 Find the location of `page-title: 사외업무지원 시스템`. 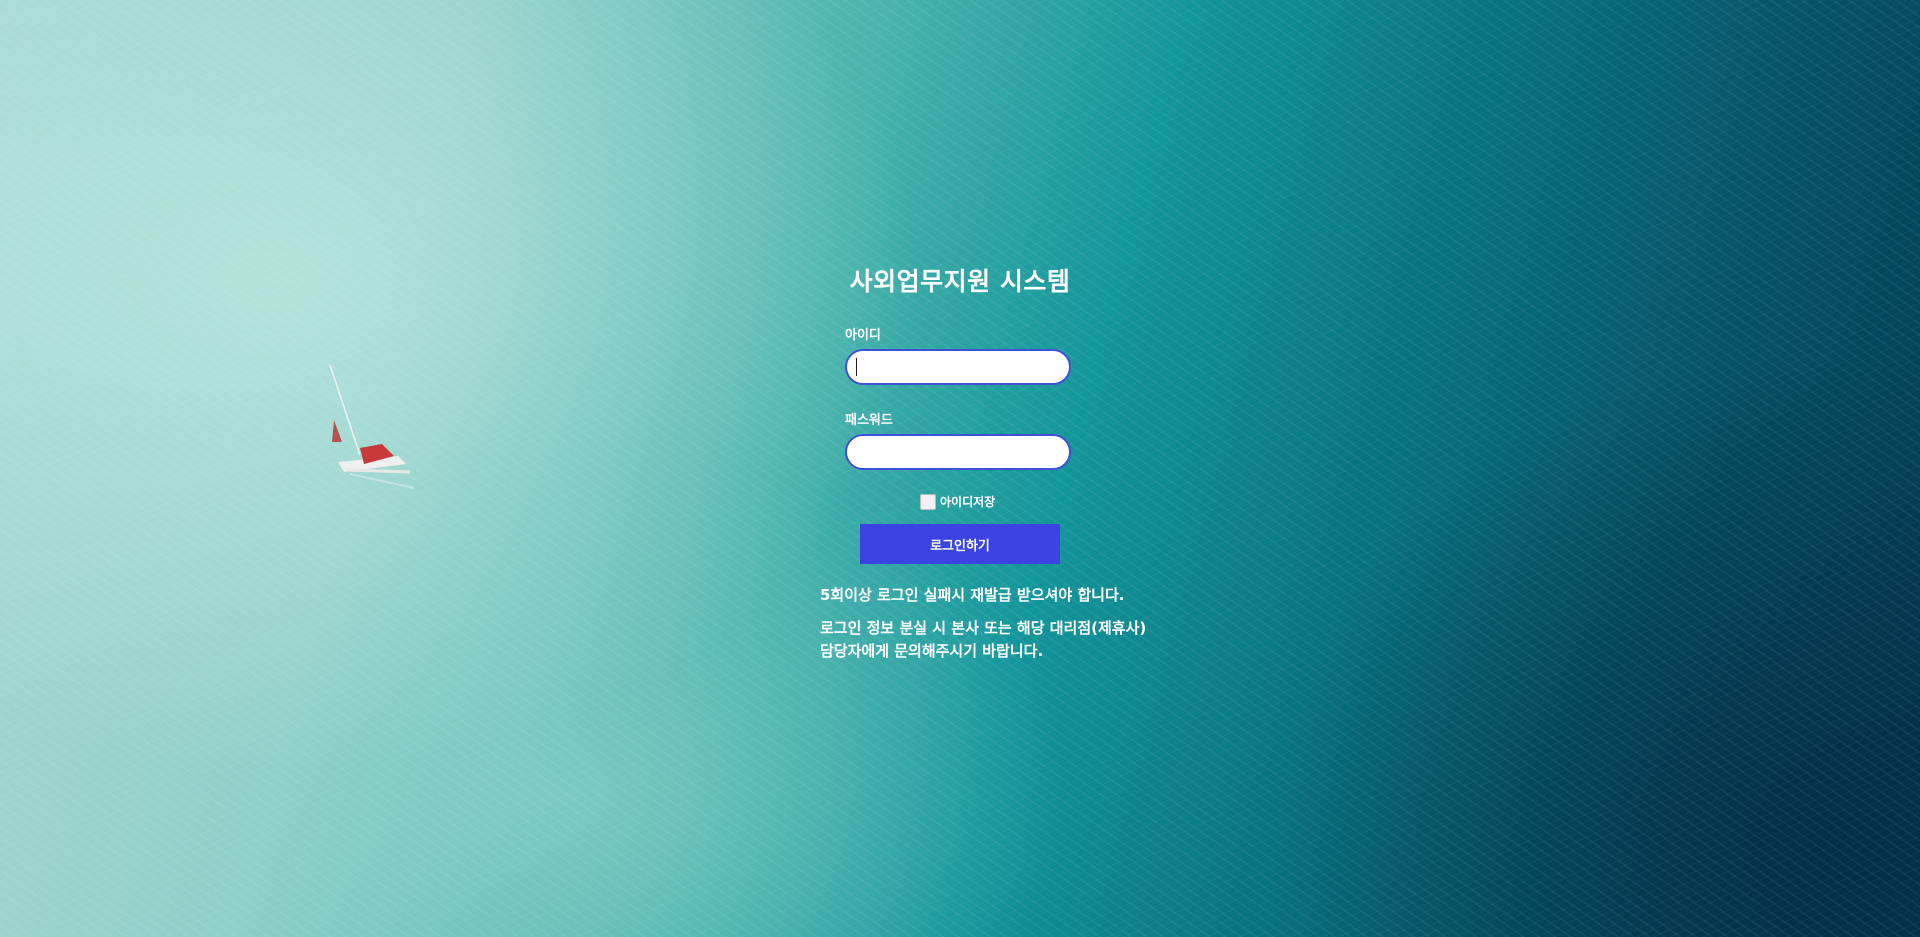

page-title: 사외업무지원 시스템 is located at coordinates (960, 281).